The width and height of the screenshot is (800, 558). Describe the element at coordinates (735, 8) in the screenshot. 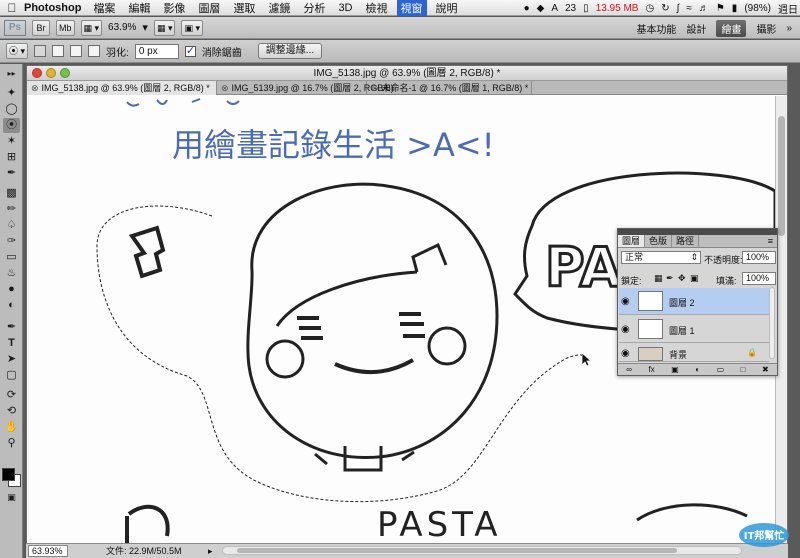

I see `battery-icon: ▮` at that location.